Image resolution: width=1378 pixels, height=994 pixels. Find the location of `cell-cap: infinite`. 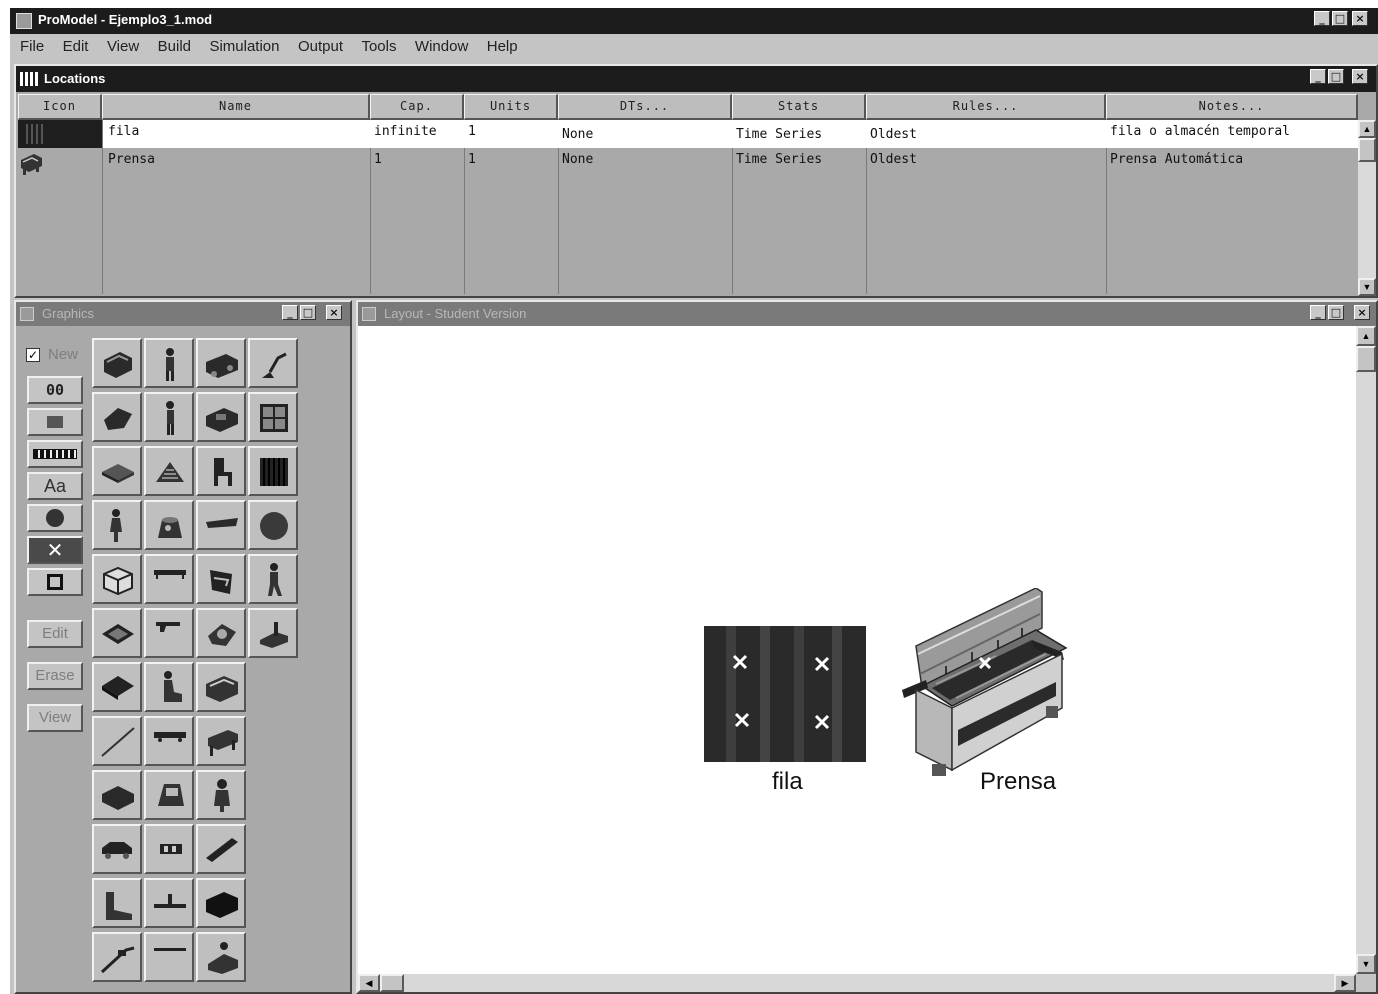

cell-cap: infinite is located at coordinates (405, 131).